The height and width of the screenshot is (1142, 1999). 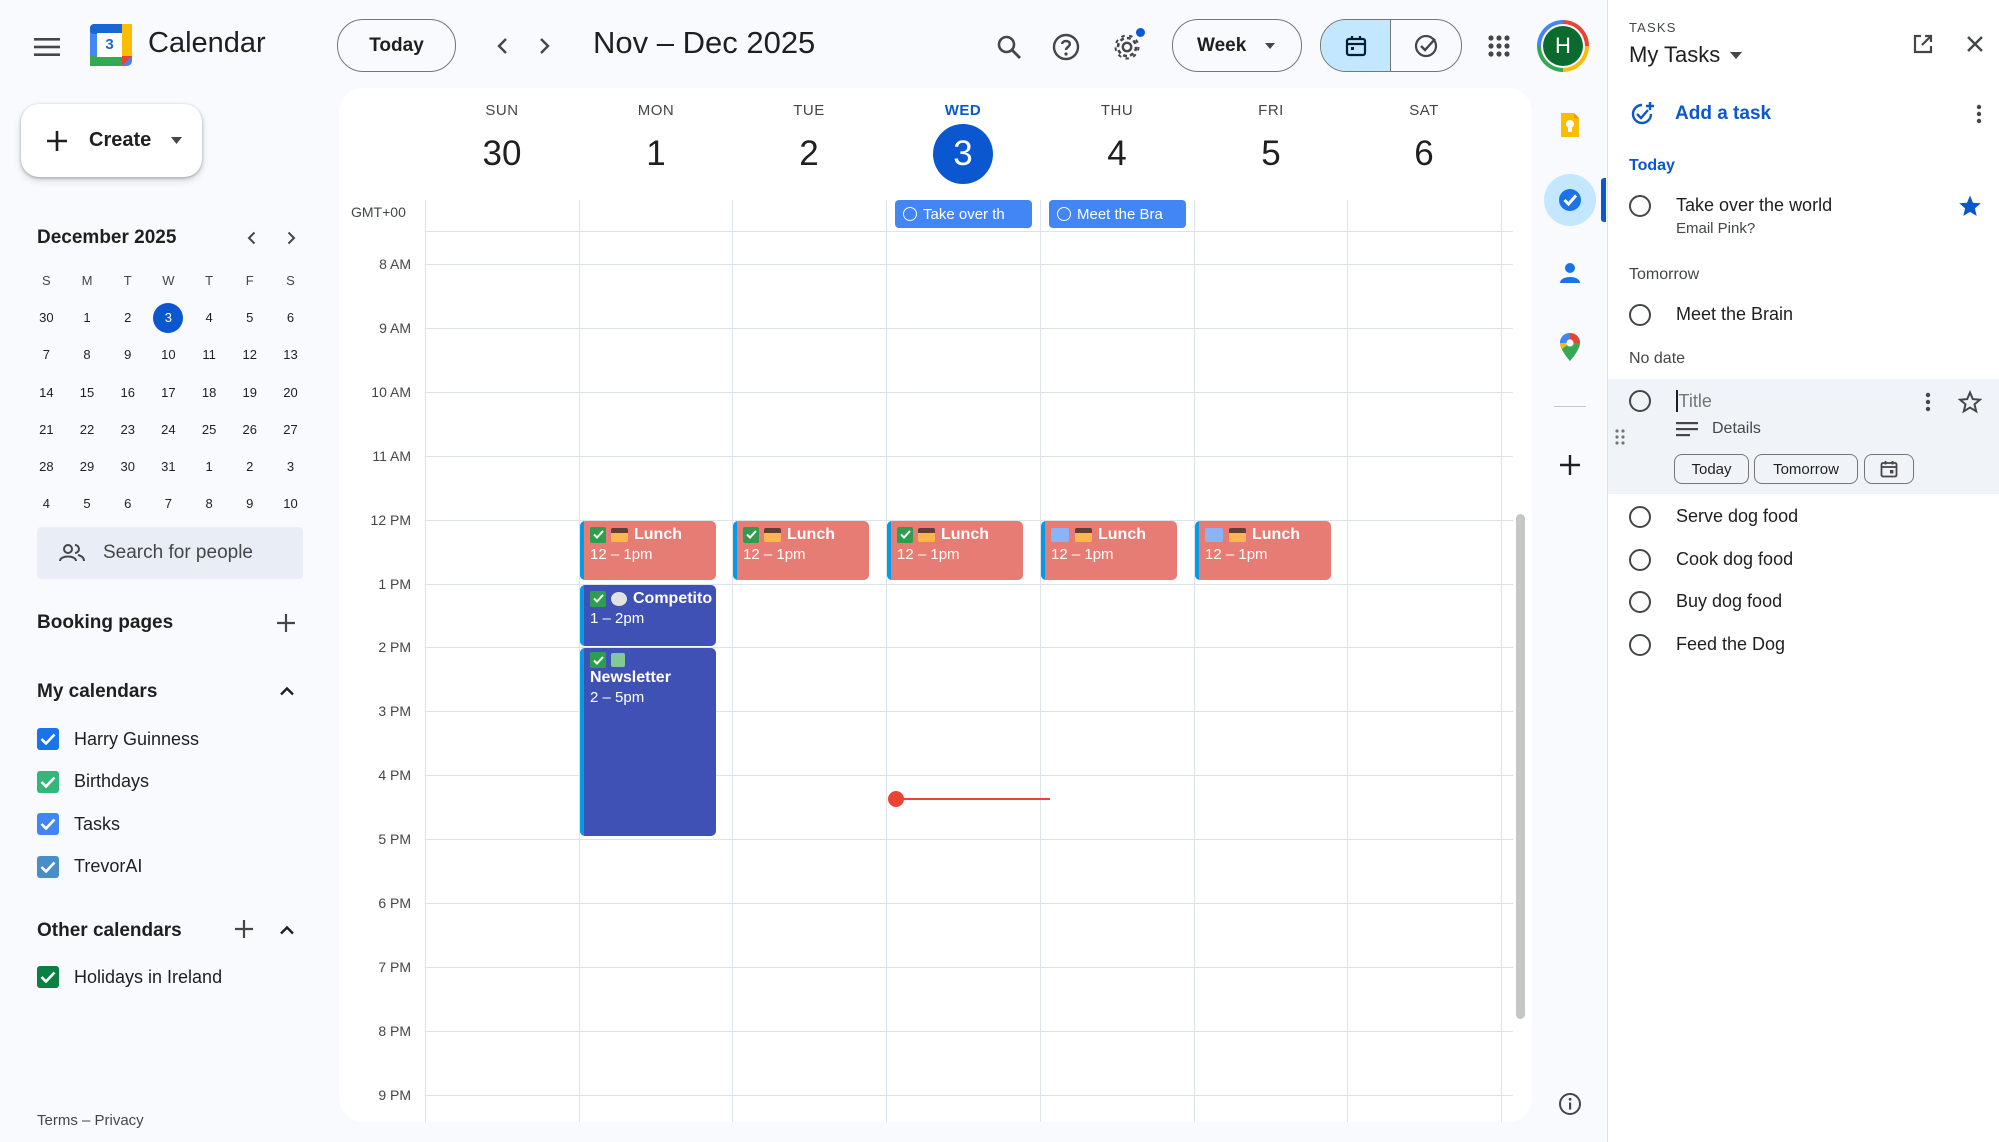 What do you see at coordinates (290, 392) in the screenshot?
I see `mini-calendar-day: 20` at bounding box center [290, 392].